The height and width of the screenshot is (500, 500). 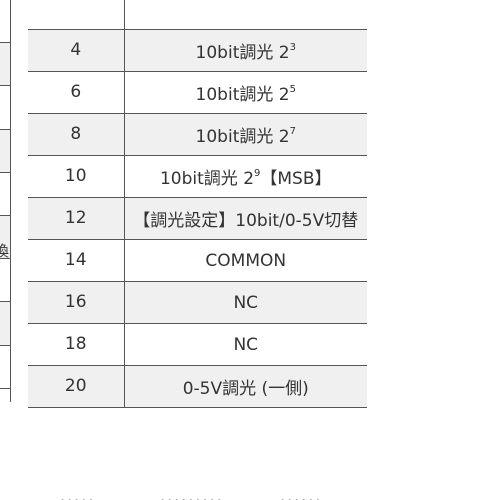 I want to click on table-row: 10 10bit調光 29【MSB】, so click(x=197, y=176).